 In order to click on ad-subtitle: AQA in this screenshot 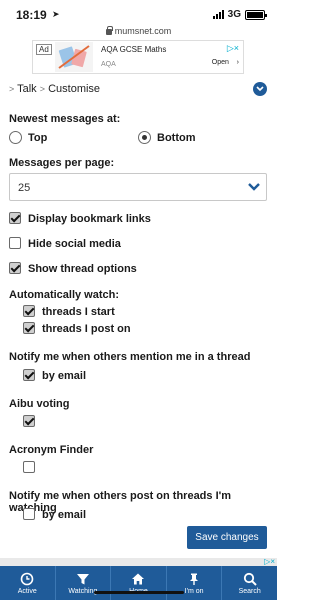, I will do `click(108, 64)`.